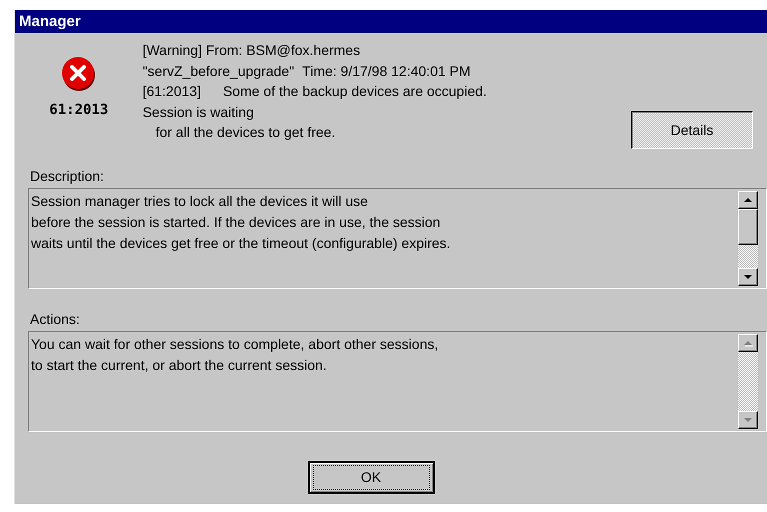 The height and width of the screenshot is (512, 767). I want to click on message-text: Some of the backup devices are occupied., so click(354, 91).